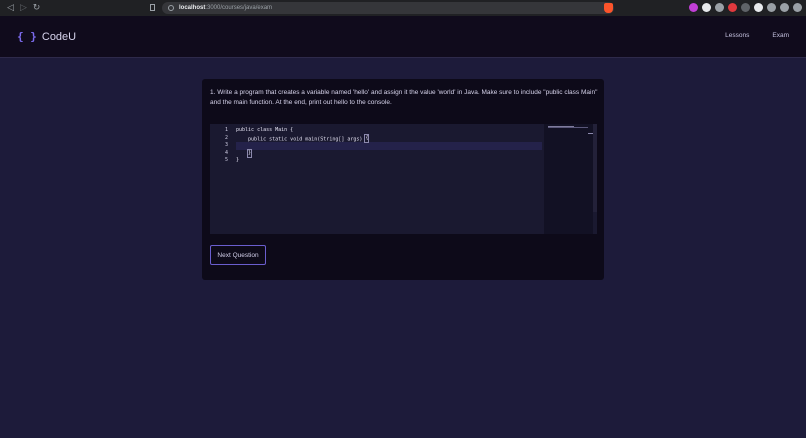  Describe the element at coordinates (226, 145) in the screenshot. I see `line-number: 3` at that location.